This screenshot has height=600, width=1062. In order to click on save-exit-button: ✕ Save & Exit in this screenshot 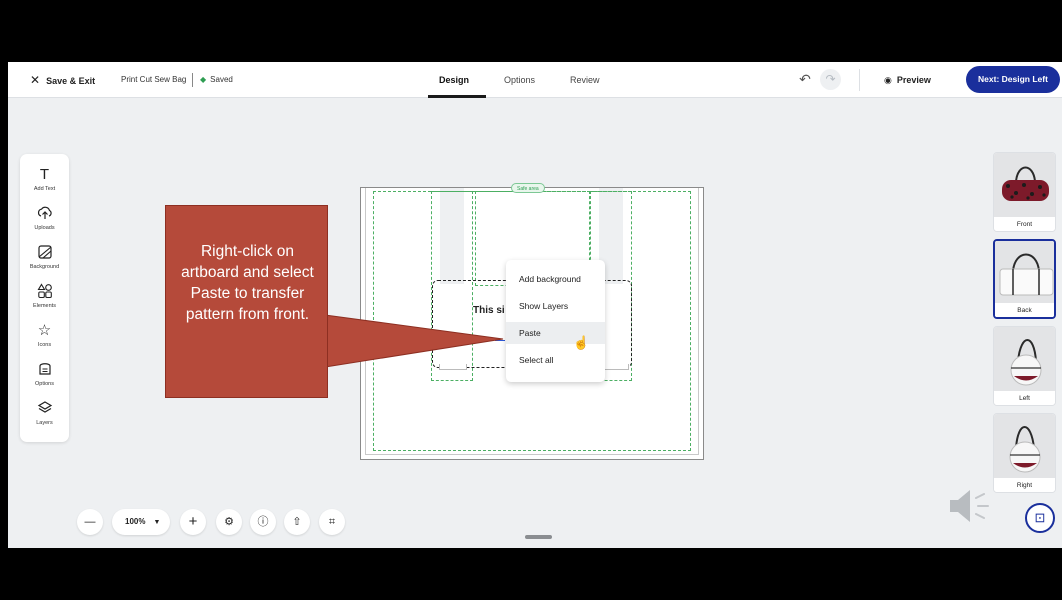, I will do `click(62, 80)`.